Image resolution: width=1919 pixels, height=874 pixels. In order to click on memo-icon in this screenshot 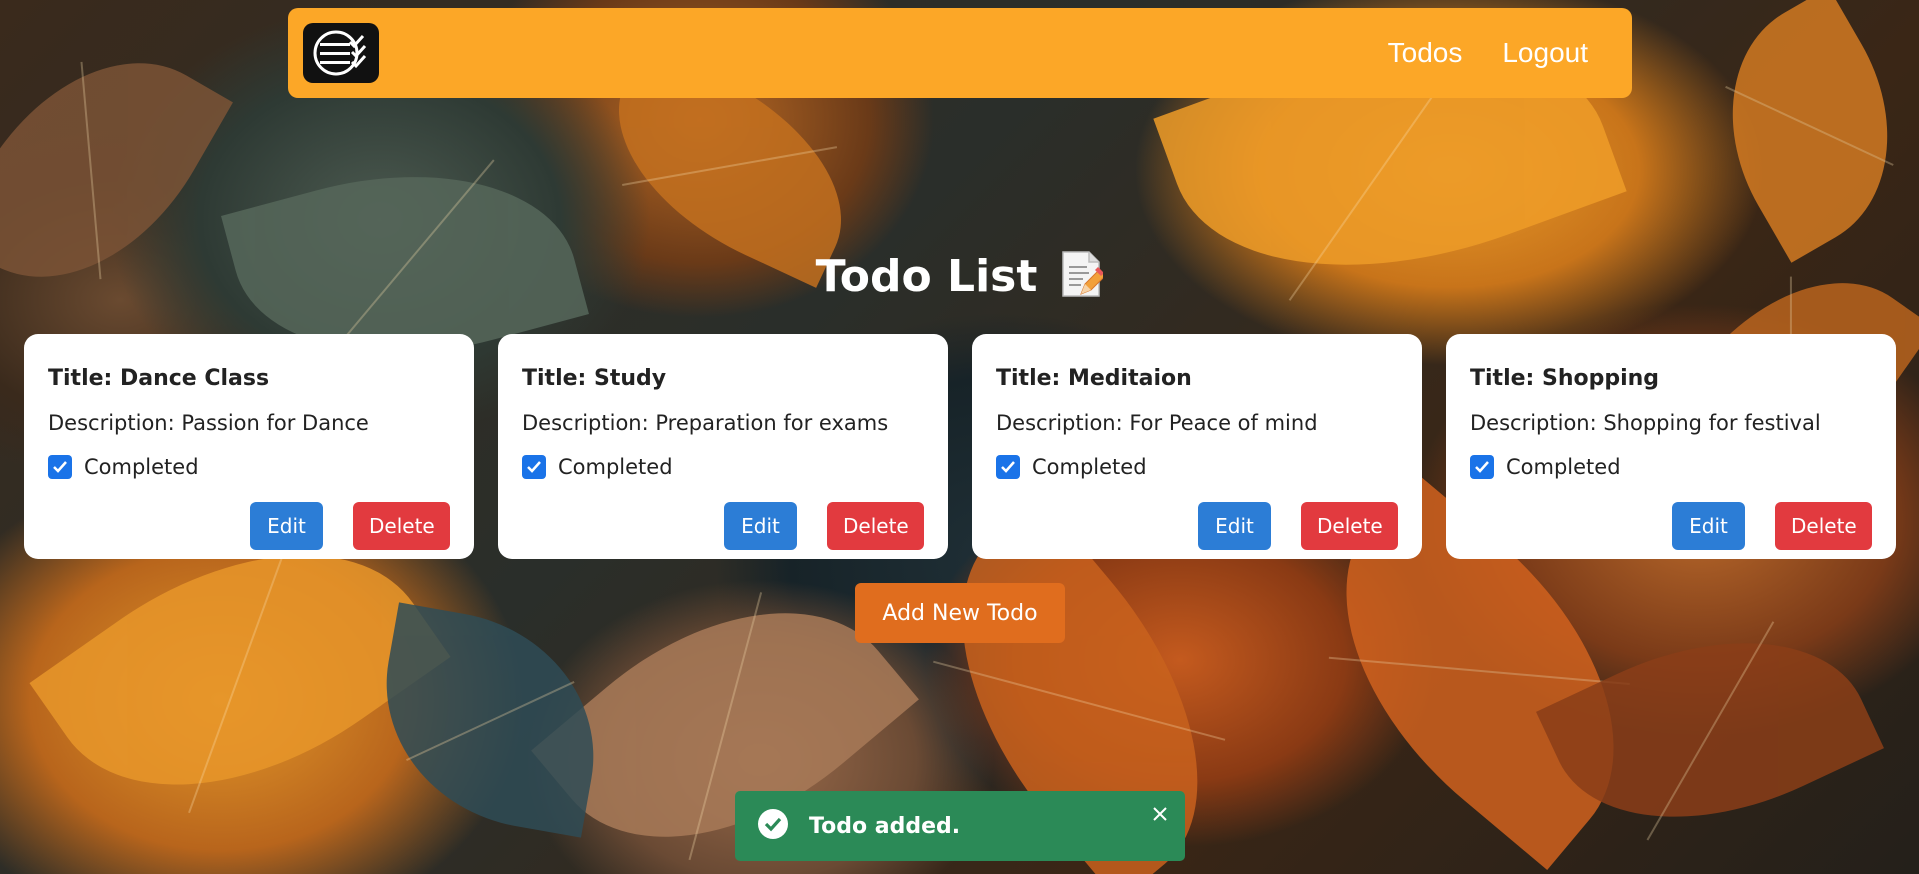, I will do `click(1083, 276)`.